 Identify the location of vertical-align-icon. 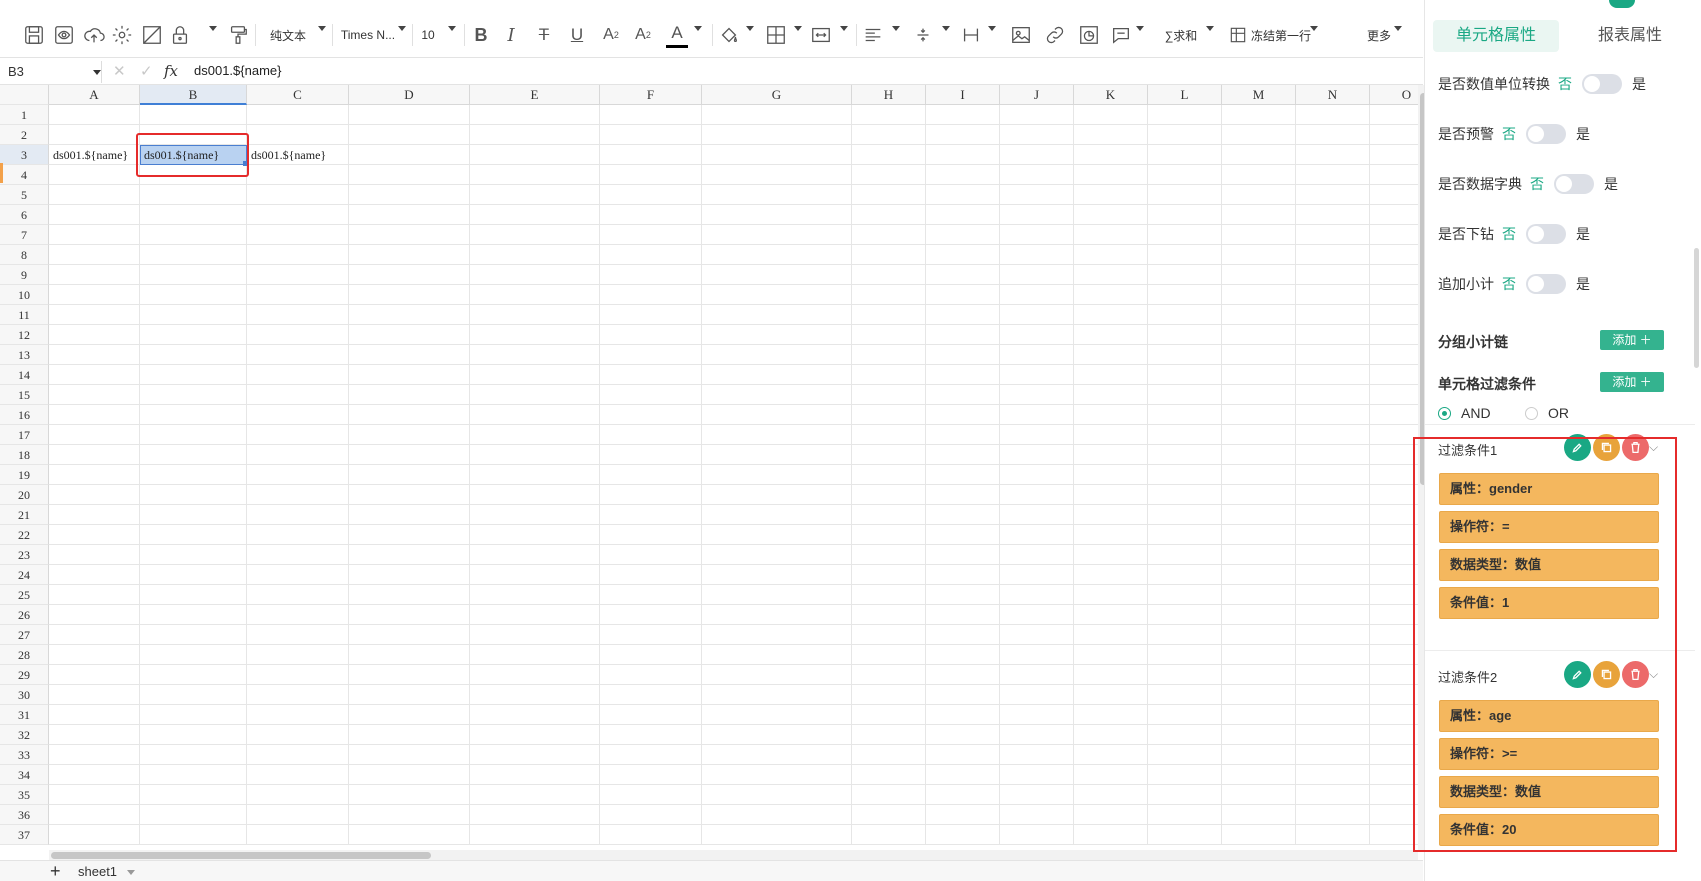
(923, 35).